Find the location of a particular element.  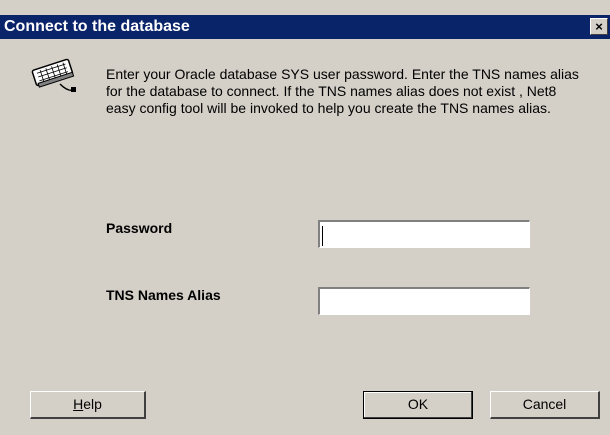

password-field is located at coordinates (424, 234).